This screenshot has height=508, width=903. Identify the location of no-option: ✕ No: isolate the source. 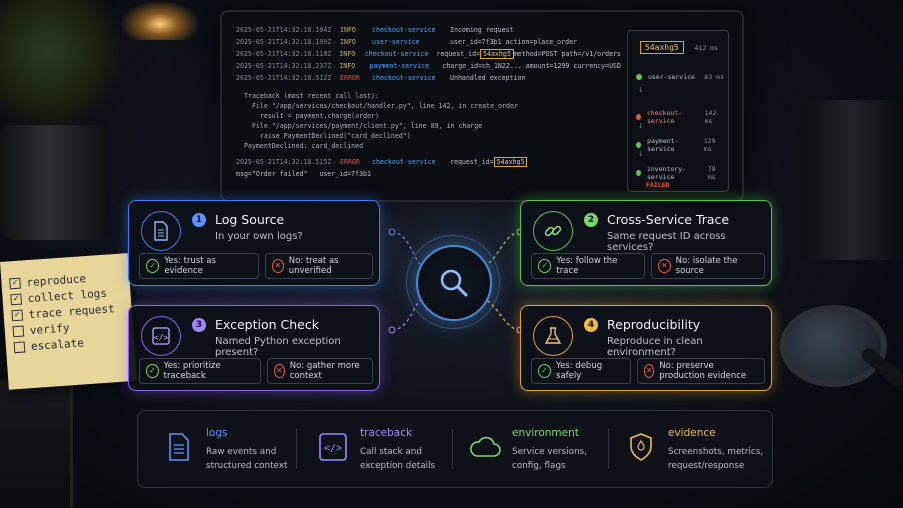
(708, 266).